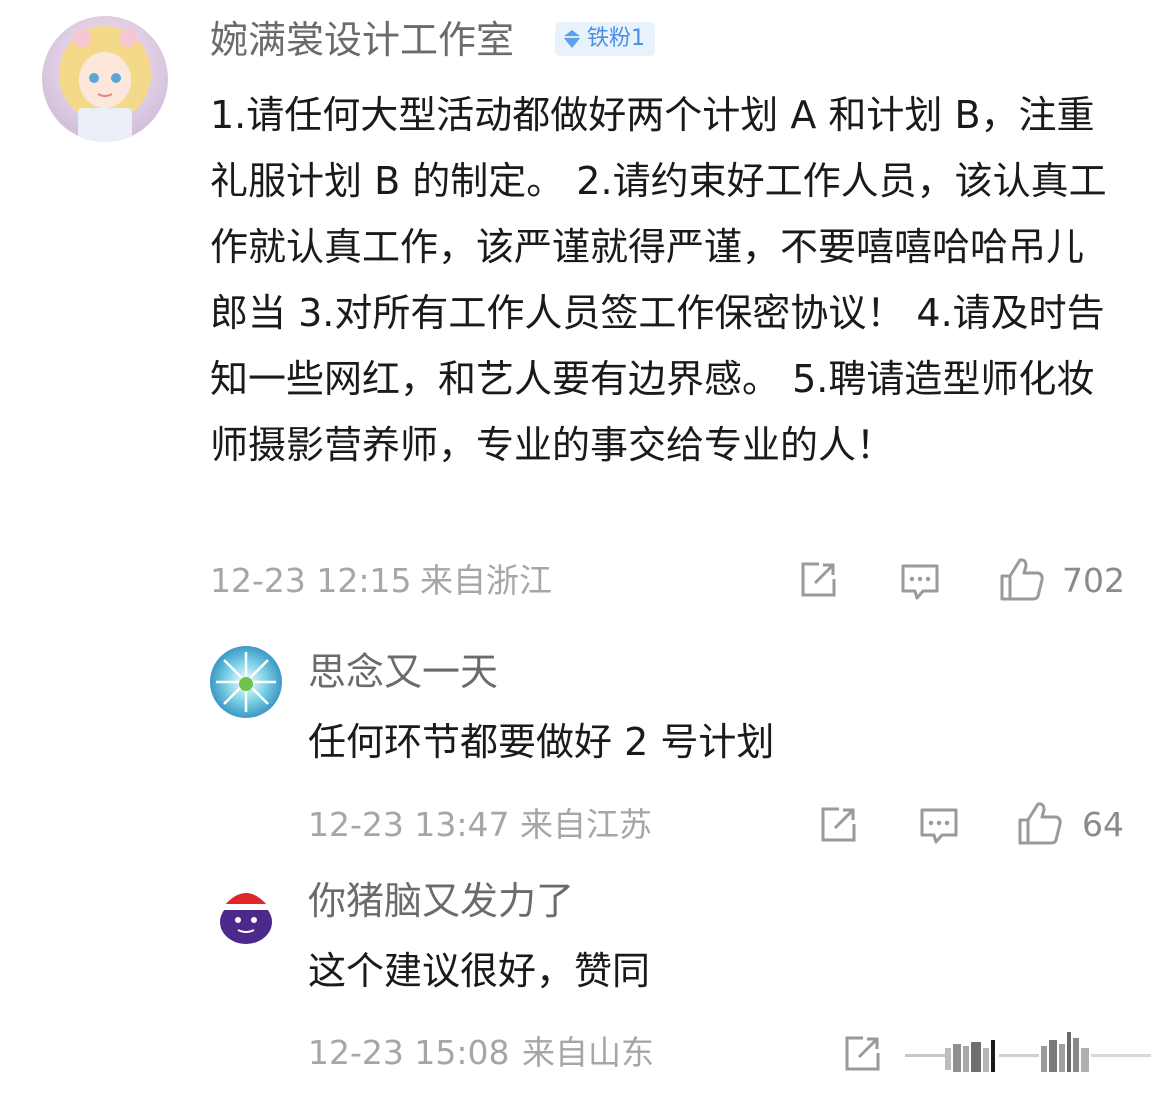 The width and height of the screenshot is (1170, 1098). I want to click on diamond-icon, so click(572, 39).